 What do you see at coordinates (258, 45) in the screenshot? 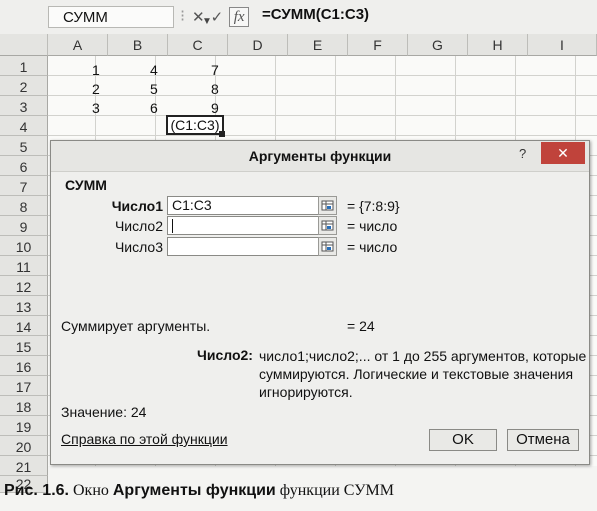
I see `column-header-d: D` at bounding box center [258, 45].